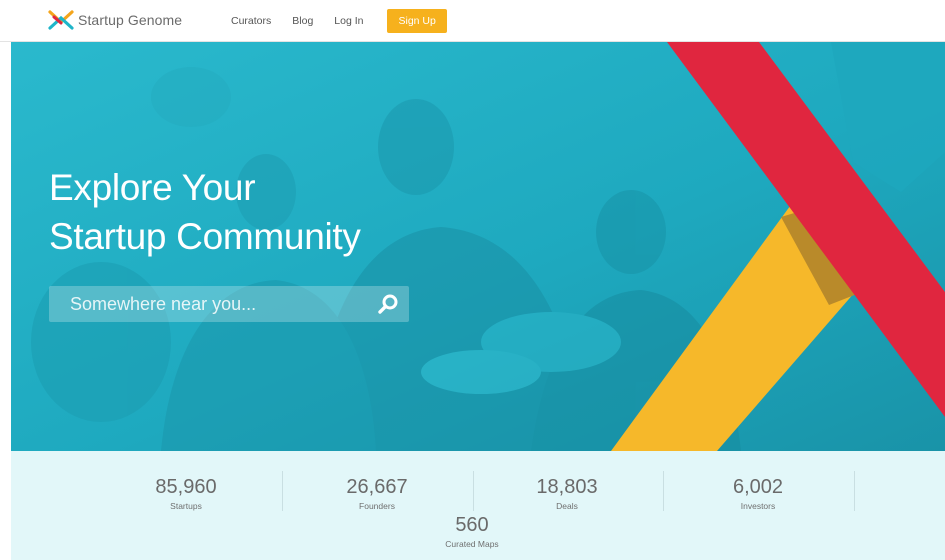 This screenshot has width=945, height=560. What do you see at coordinates (152, 187) in the screenshot?
I see `hero-title-line-1: Explore Your` at bounding box center [152, 187].